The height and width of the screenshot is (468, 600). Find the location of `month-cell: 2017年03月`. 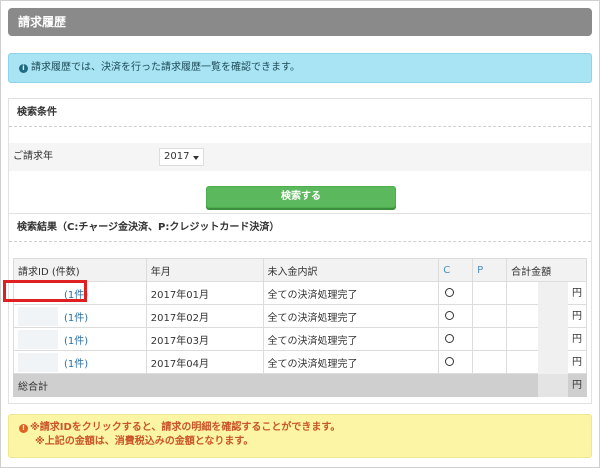

month-cell: 2017年03月 is located at coordinates (204, 339).